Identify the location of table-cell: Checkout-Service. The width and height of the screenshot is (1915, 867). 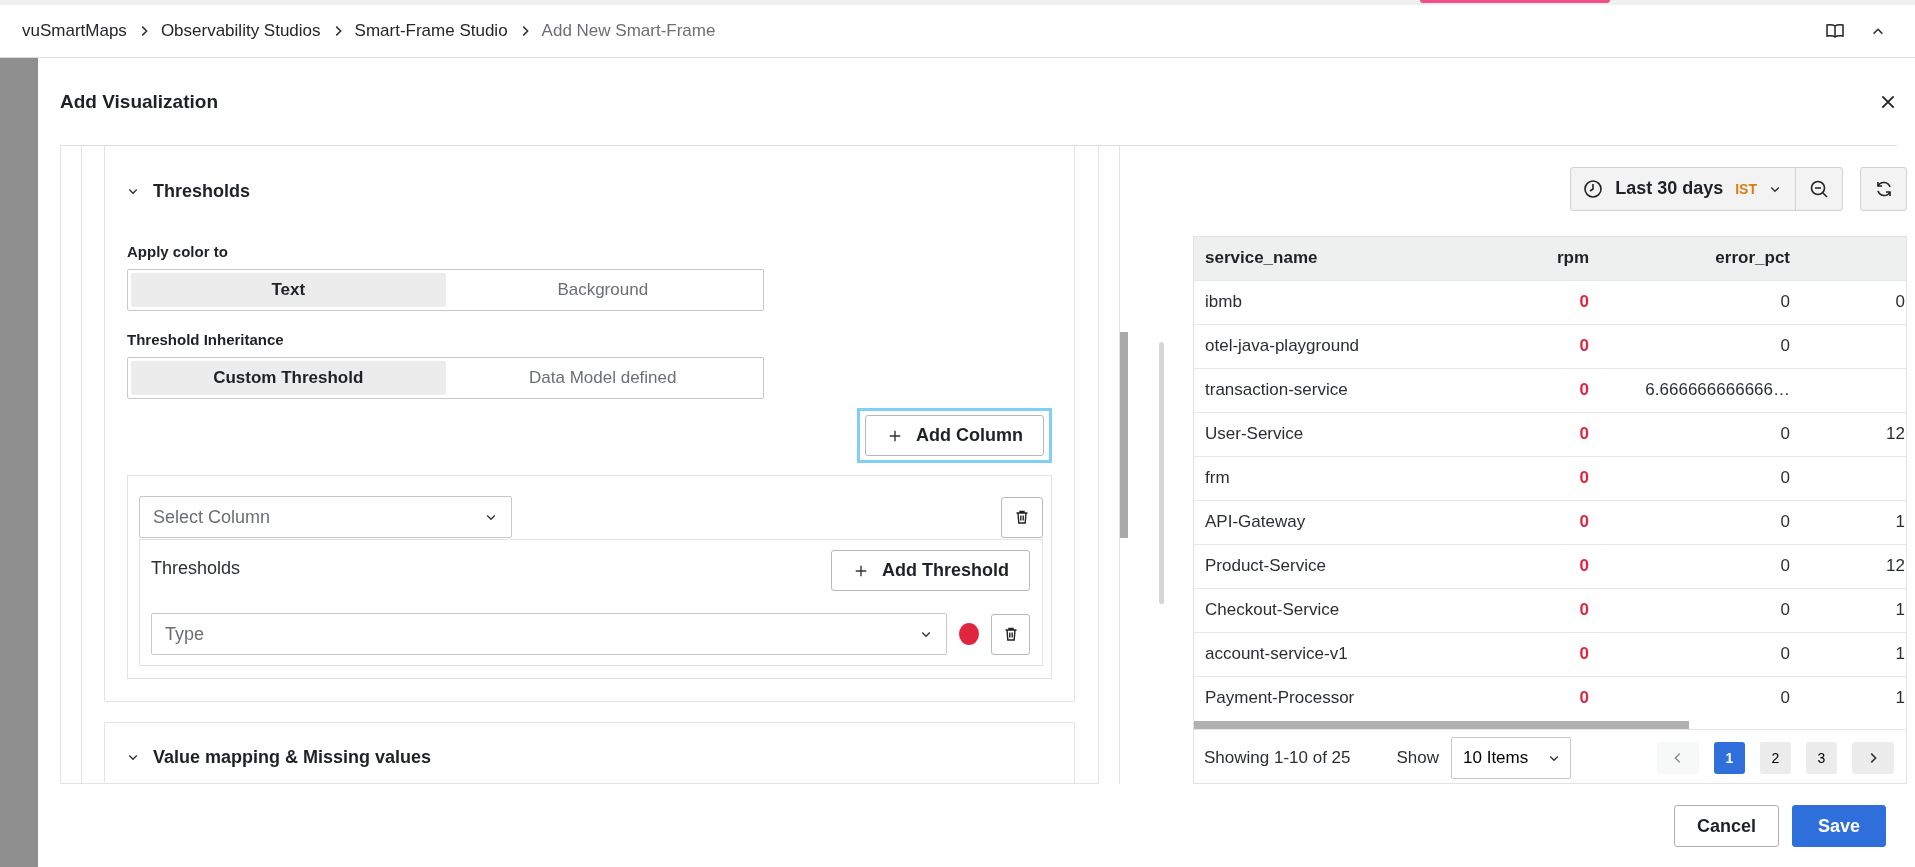
(1294, 610).